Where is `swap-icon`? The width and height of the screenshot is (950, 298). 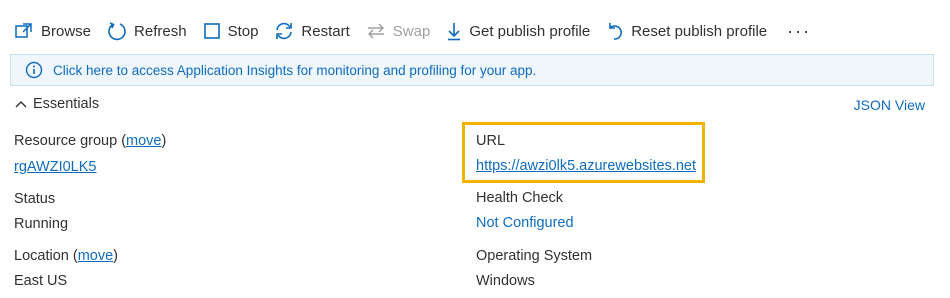 swap-icon is located at coordinates (375, 31).